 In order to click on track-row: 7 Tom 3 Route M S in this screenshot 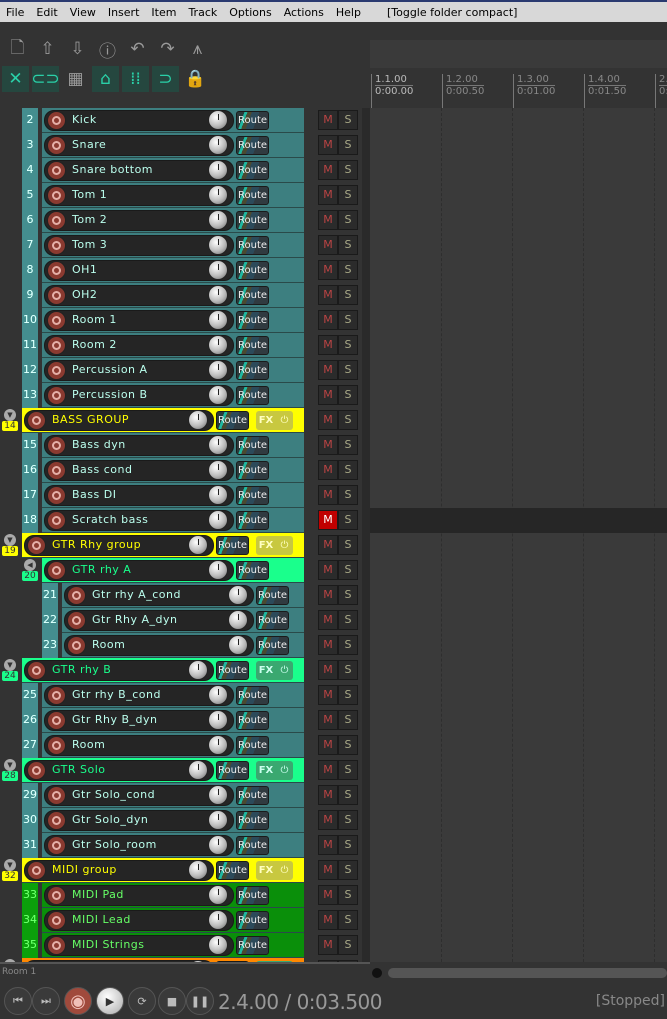, I will do `click(181, 245)`.